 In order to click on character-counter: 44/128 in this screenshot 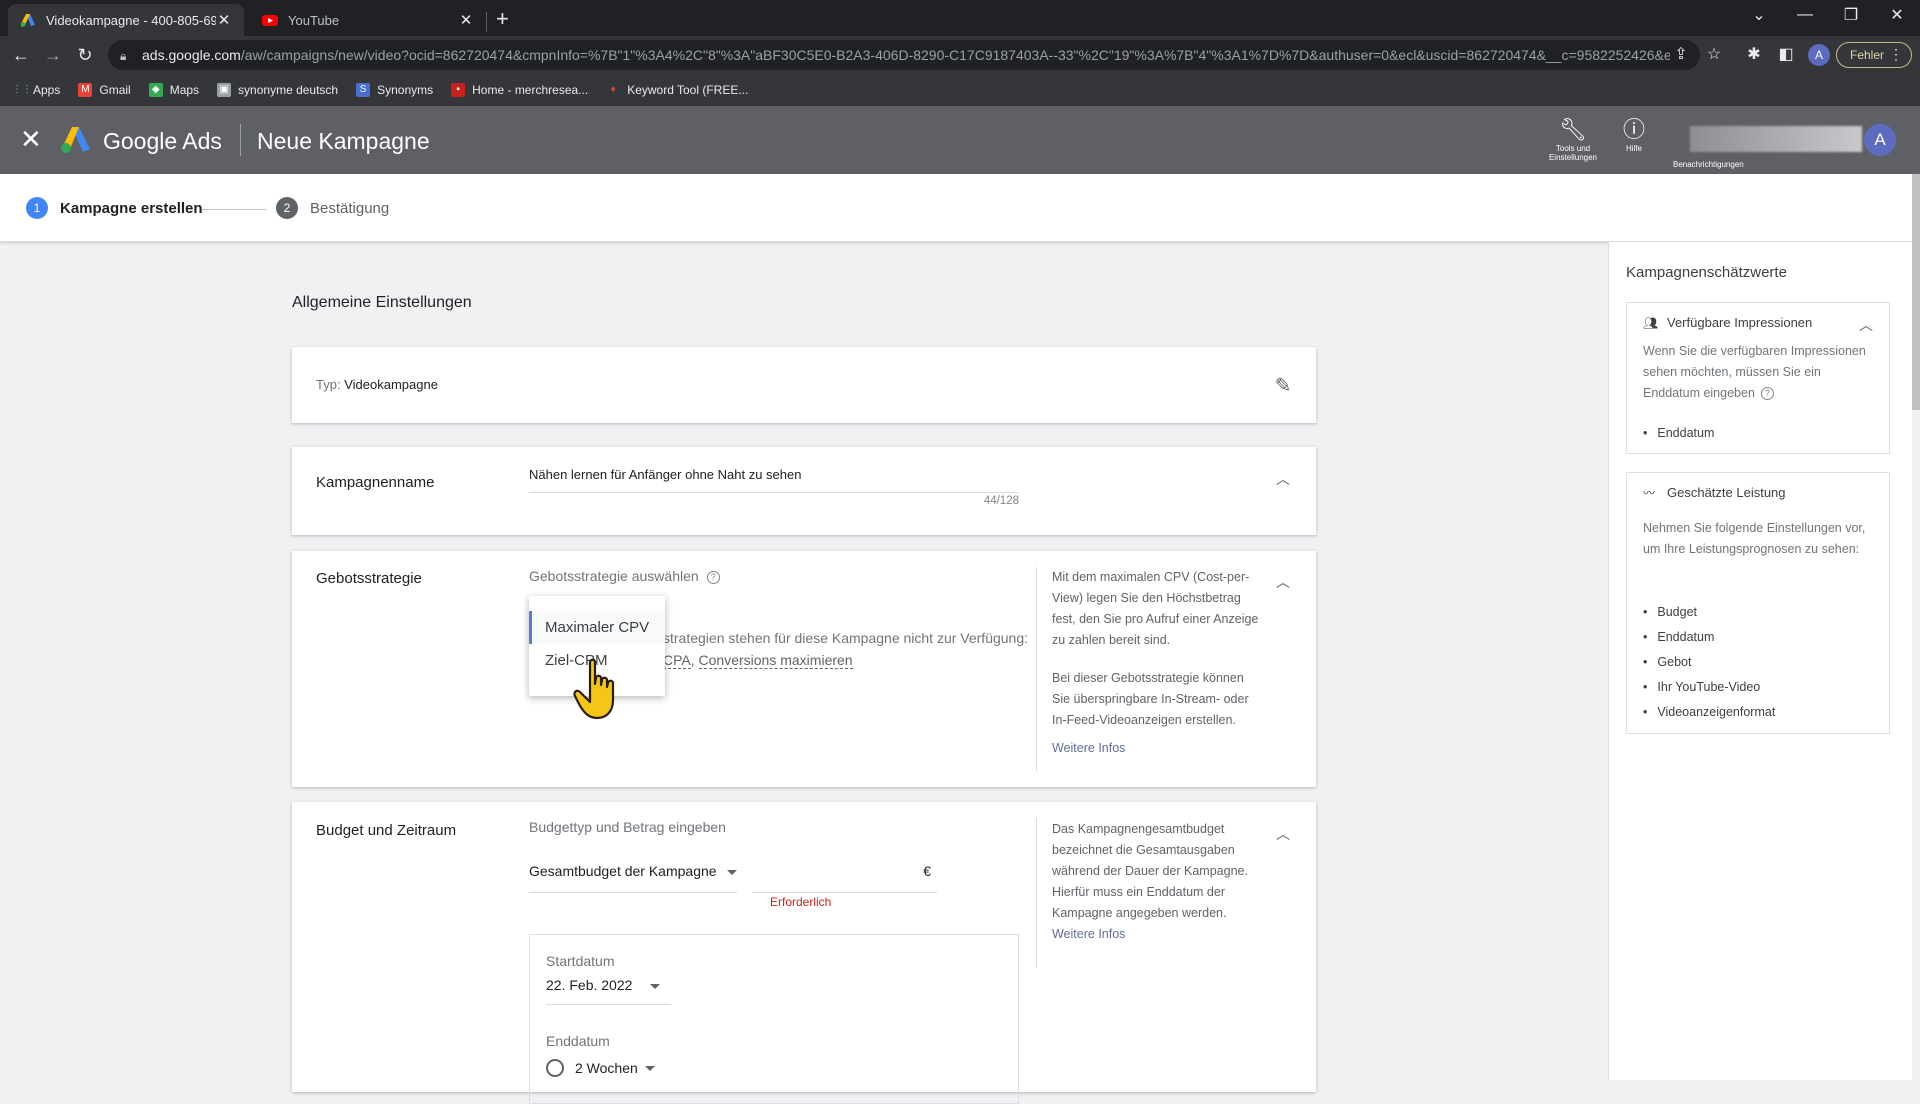, I will do `click(1001, 501)`.